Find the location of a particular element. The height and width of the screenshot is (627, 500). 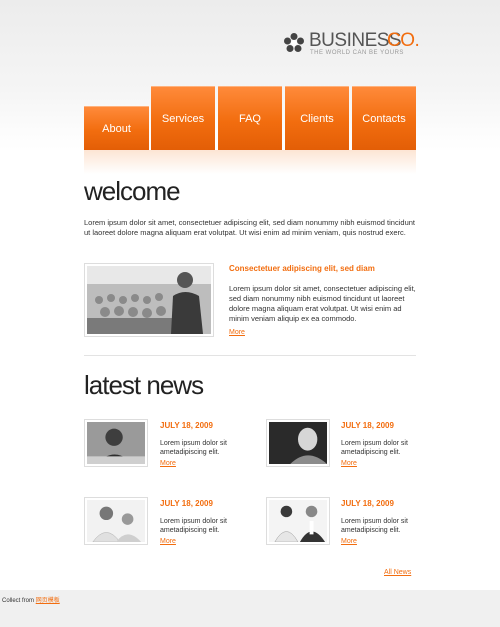

news-heading: latest news is located at coordinates (144, 385).